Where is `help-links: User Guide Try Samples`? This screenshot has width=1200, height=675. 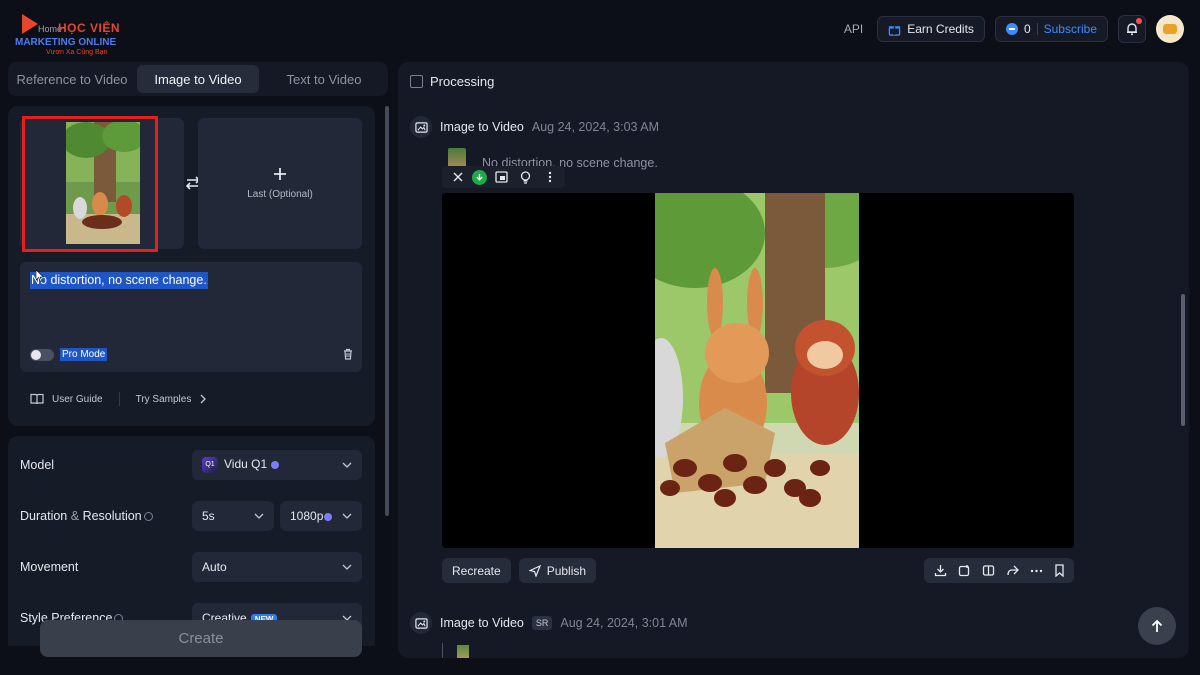 help-links: User Guide Try Samples is located at coordinates (118, 399).